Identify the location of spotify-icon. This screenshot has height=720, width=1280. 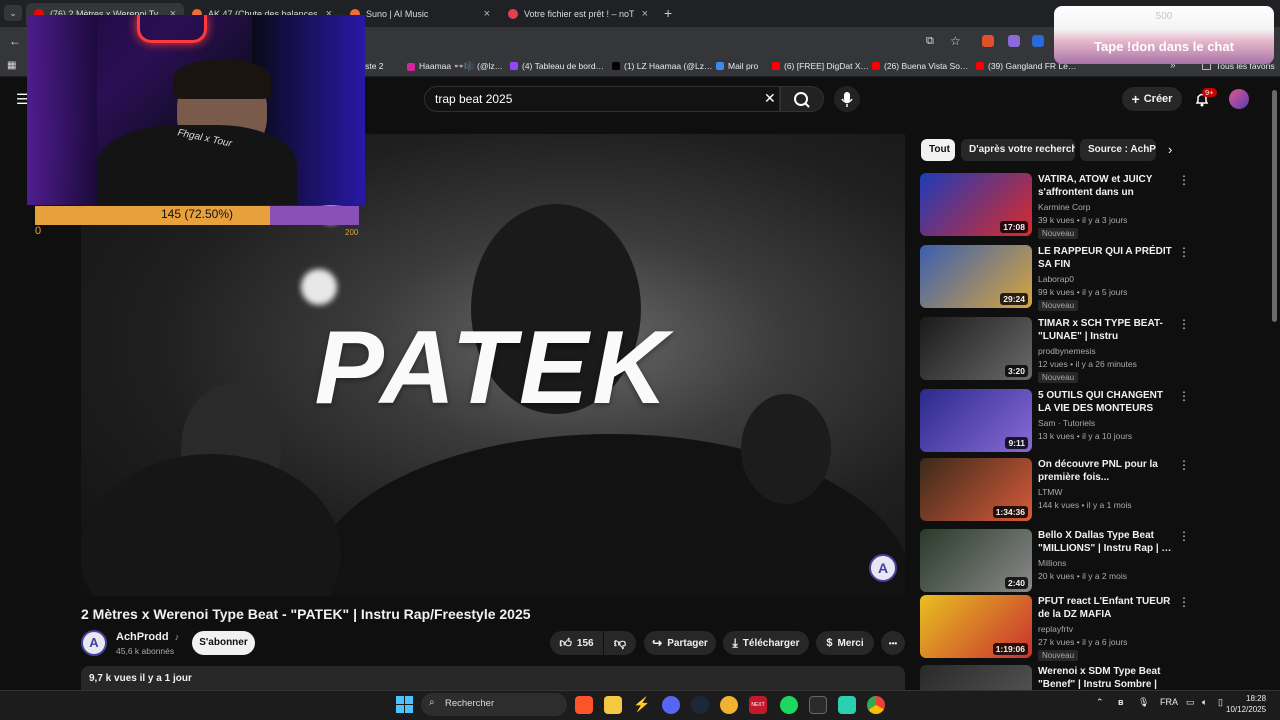
(789, 705).